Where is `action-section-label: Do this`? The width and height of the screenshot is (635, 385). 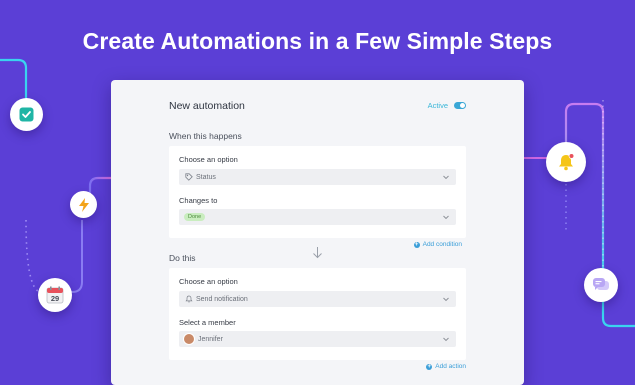
action-section-label: Do this is located at coordinates (182, 258).